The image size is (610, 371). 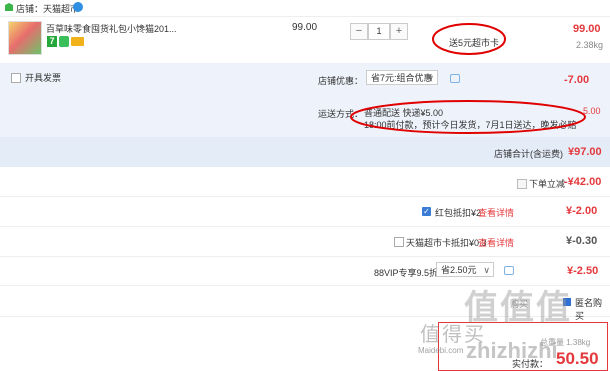 What do you see at coordinates (468, 117) in the screenshot?
I see `annotation-ellipse-shipping` at bounding box center [468, 117].